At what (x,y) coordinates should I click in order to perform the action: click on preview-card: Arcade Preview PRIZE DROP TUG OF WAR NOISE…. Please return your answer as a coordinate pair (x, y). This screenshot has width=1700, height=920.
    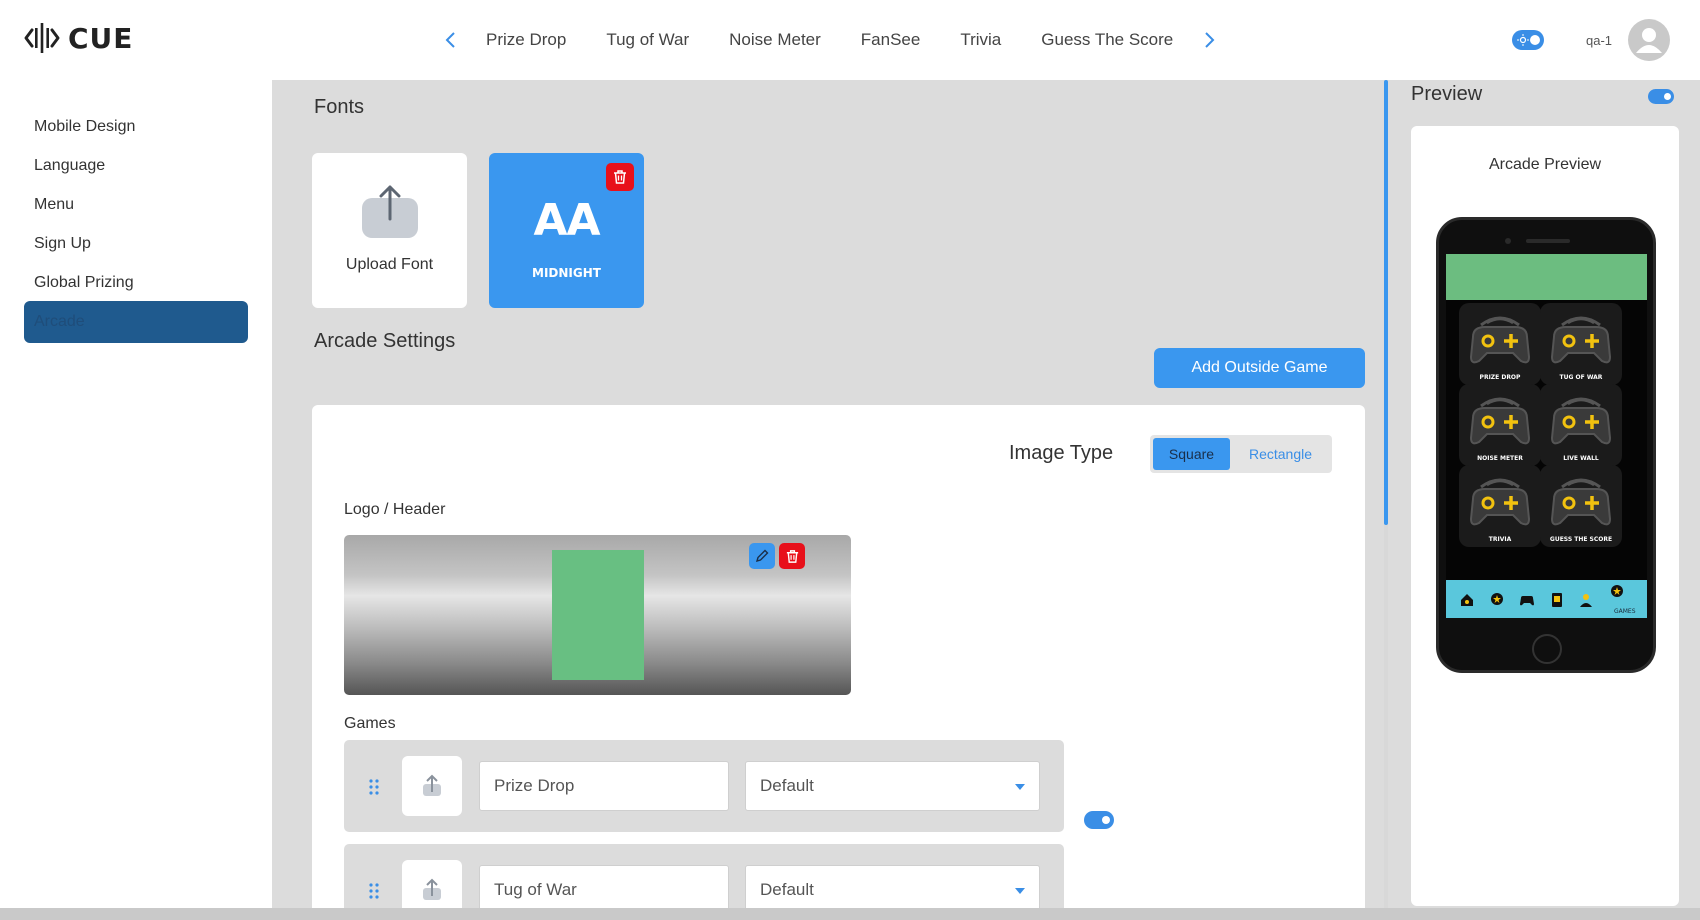
    Looking at the image, I should click on (1545, 516).